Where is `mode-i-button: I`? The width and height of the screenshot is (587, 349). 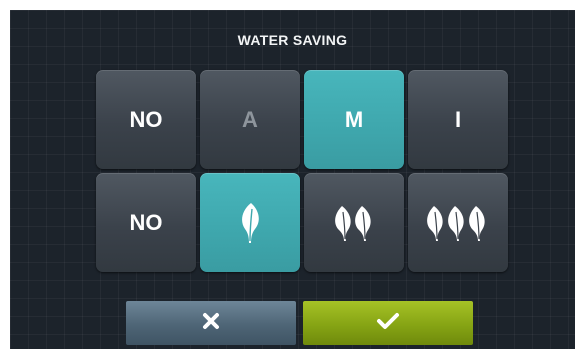
mode-i-button: I is located at coordinates (458, 119).